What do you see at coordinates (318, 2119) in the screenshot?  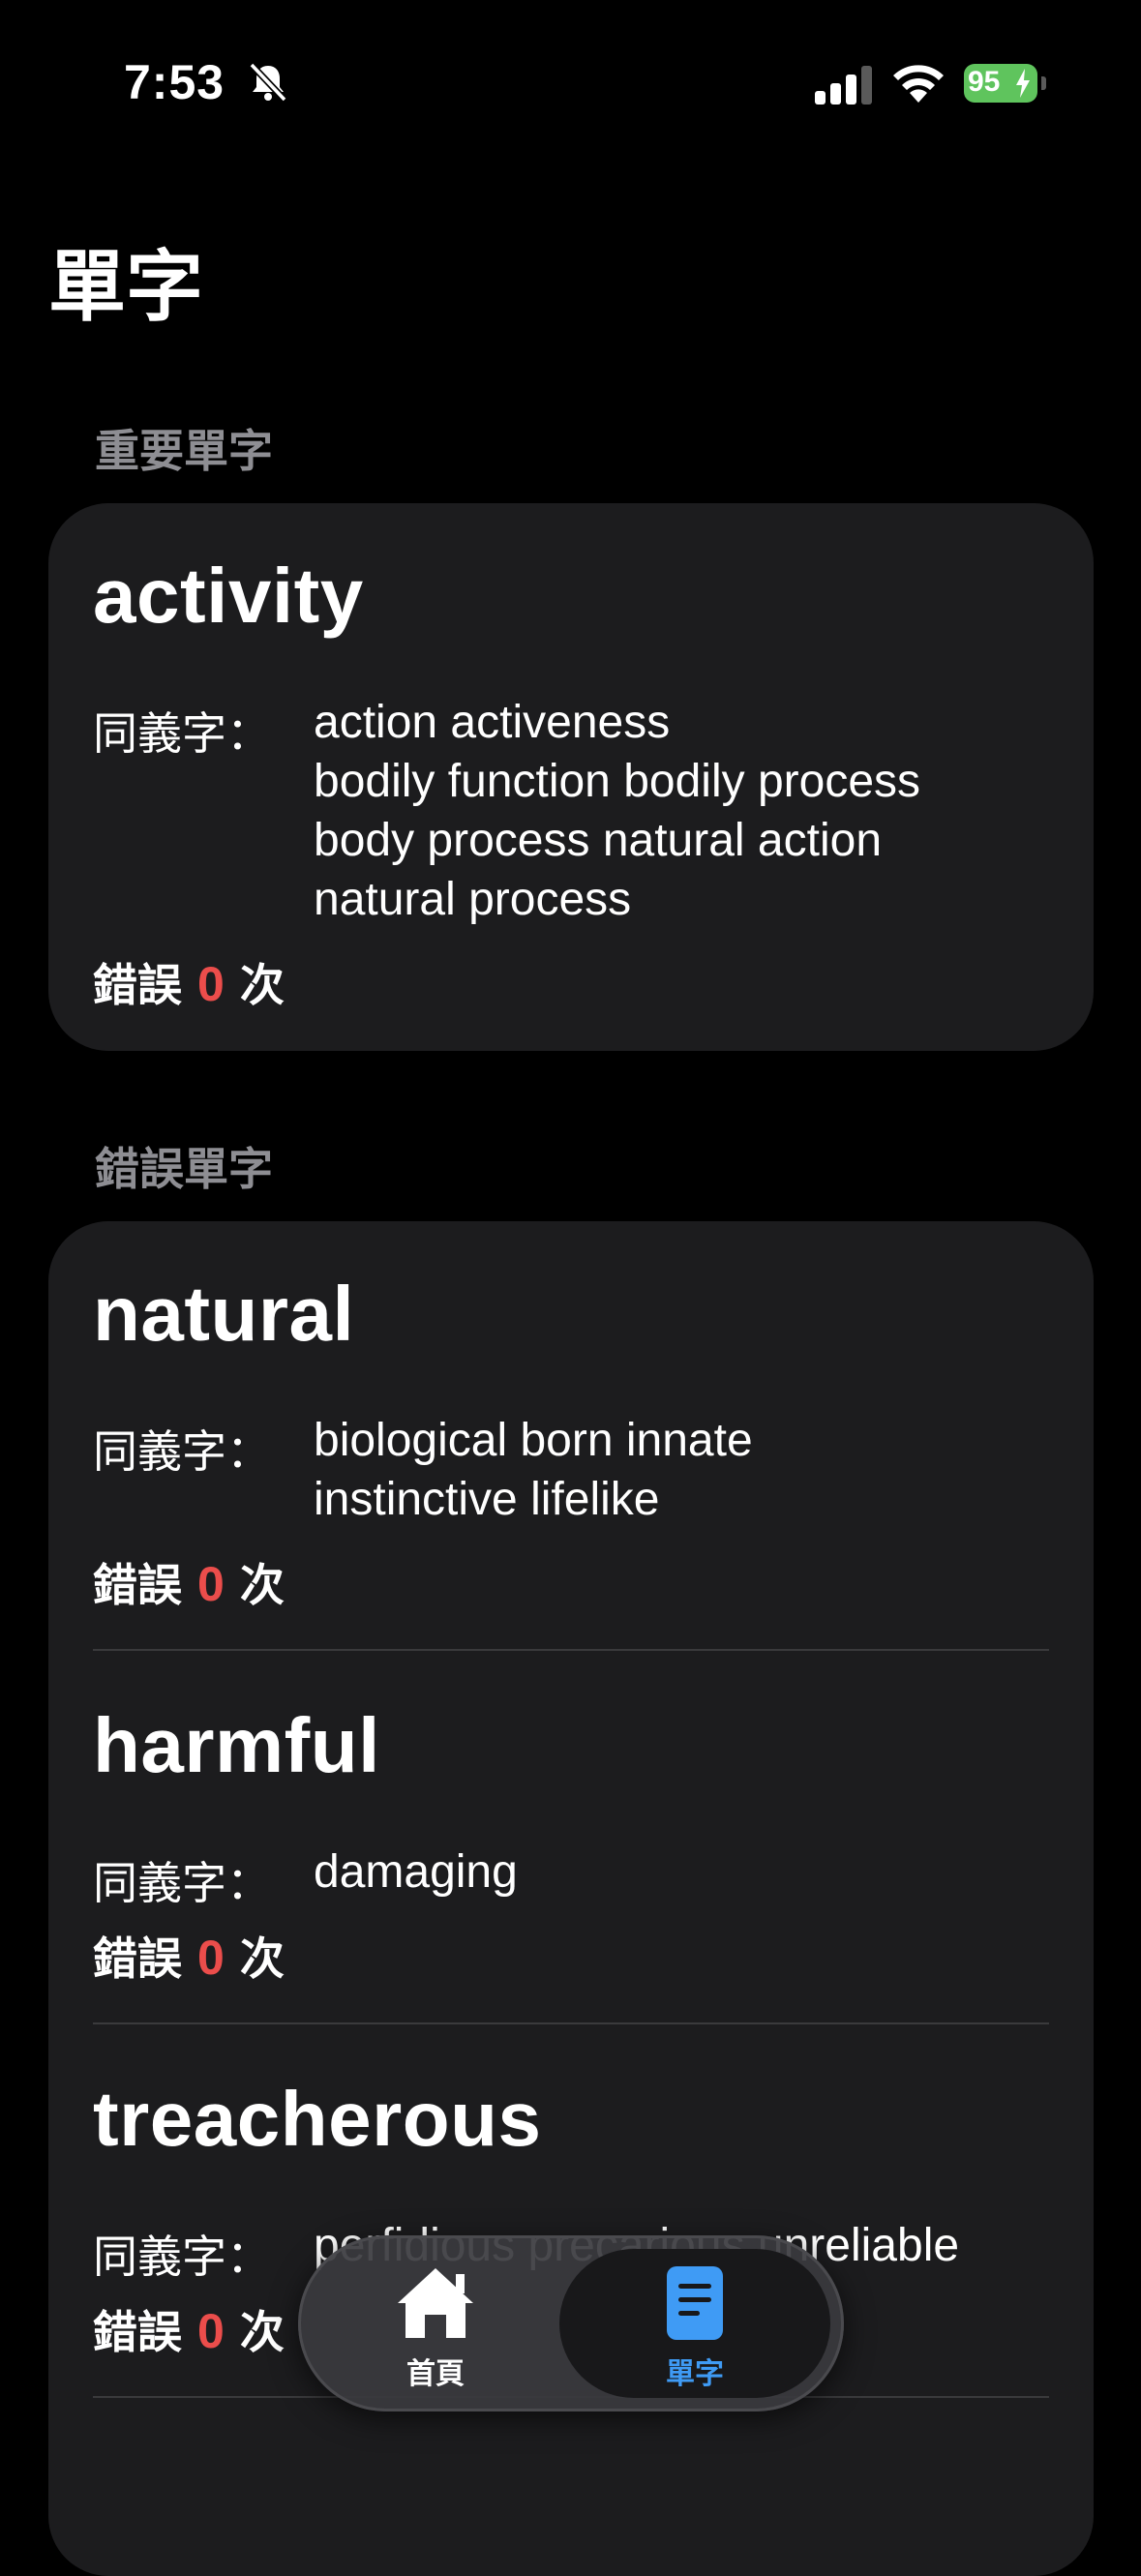 I see `entry-word: treacherous` at bounding box center [318, 2119].